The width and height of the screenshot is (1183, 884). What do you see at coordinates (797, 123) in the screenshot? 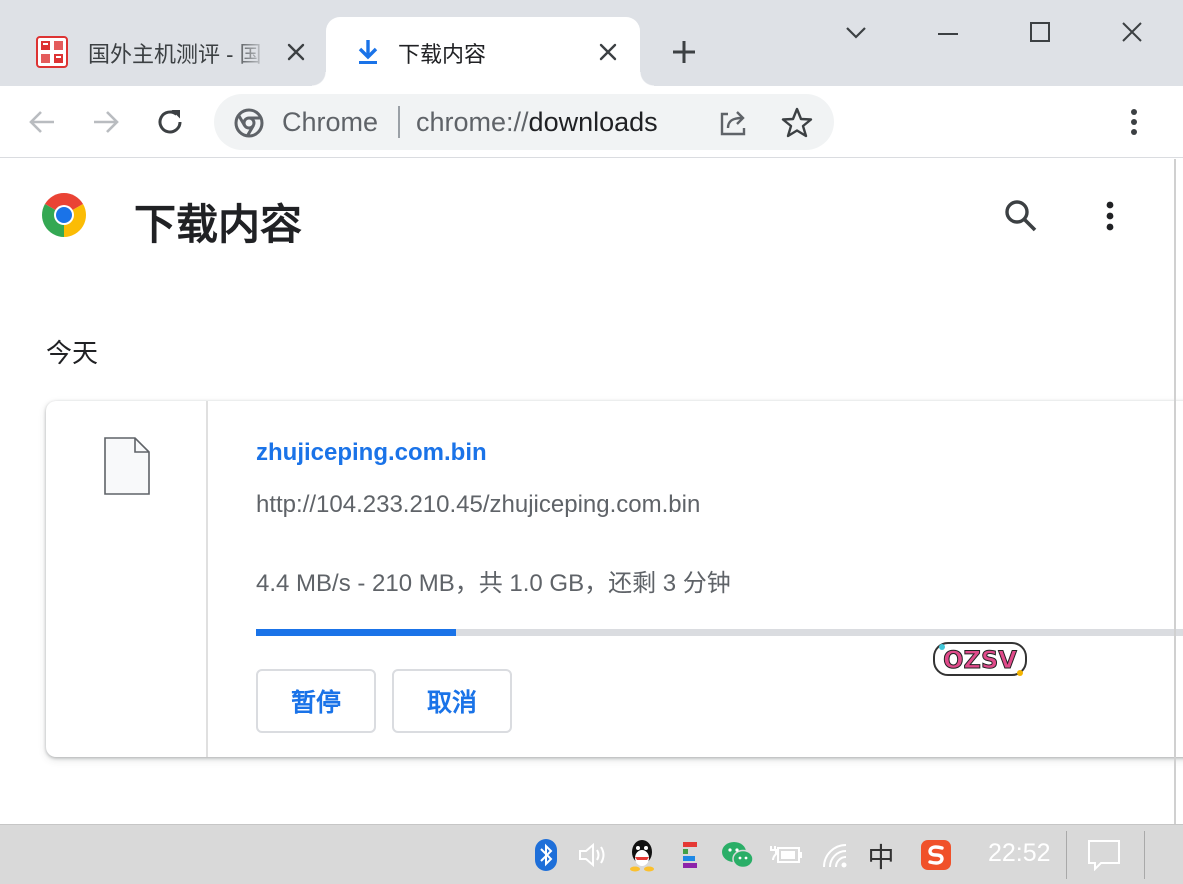
I see `bookmark-star-icon` at bounding box center [797, 123].